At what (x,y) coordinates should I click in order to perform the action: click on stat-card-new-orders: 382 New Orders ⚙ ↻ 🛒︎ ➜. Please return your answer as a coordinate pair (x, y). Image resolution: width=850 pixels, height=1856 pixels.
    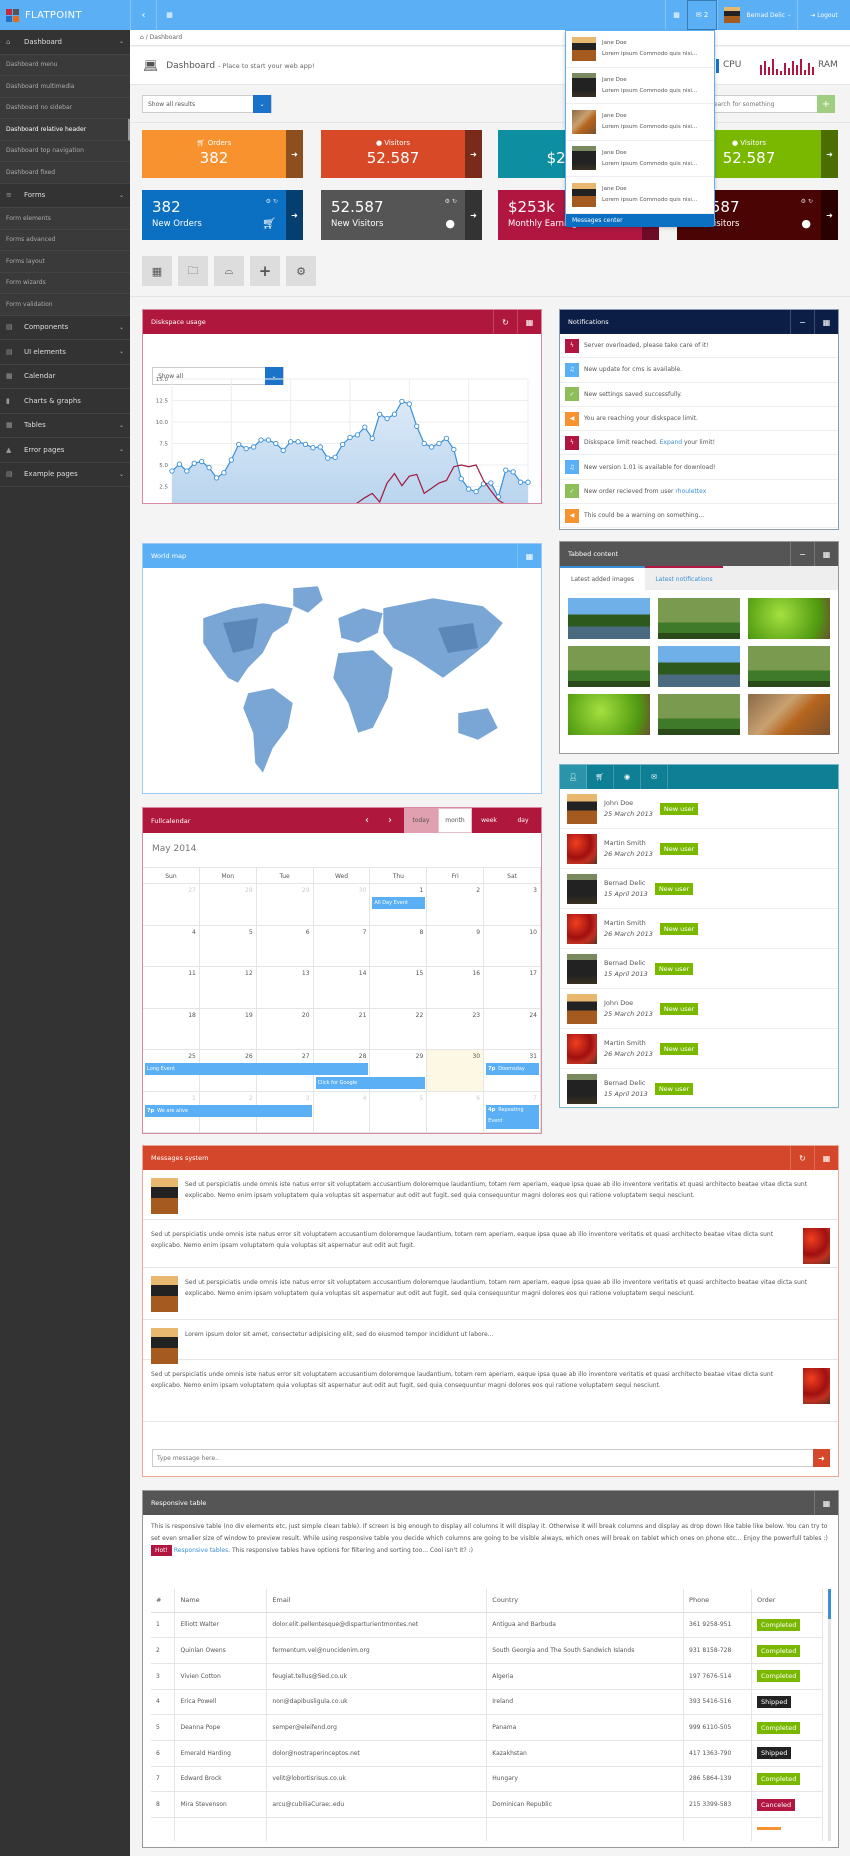
    Looking at the image, I should click on (222, 215).